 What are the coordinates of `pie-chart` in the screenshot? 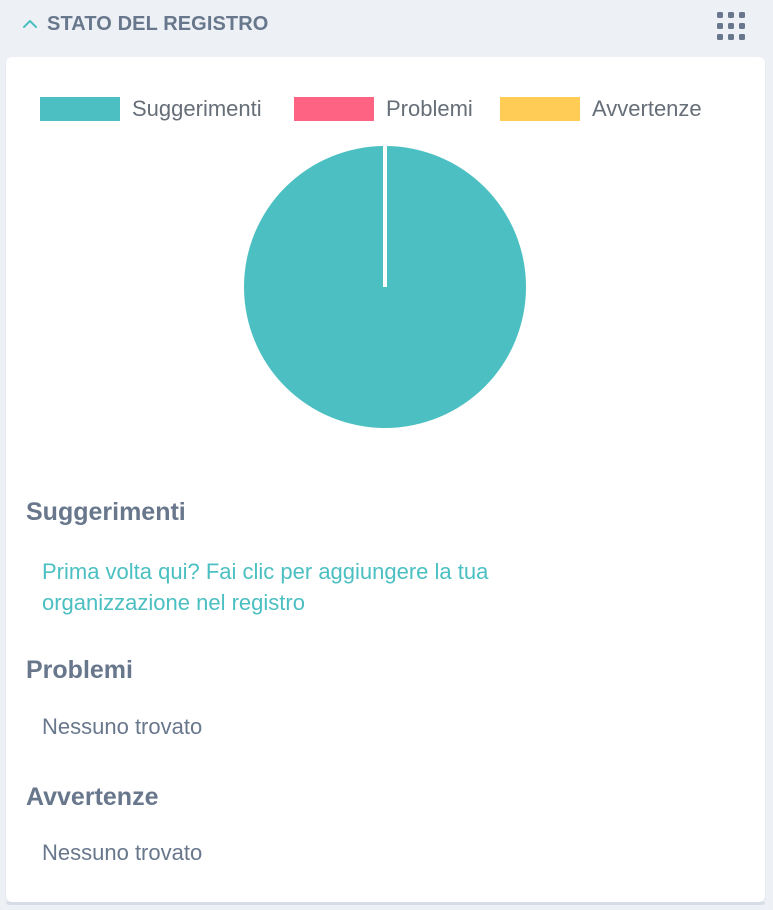 It's located at (385, 287).